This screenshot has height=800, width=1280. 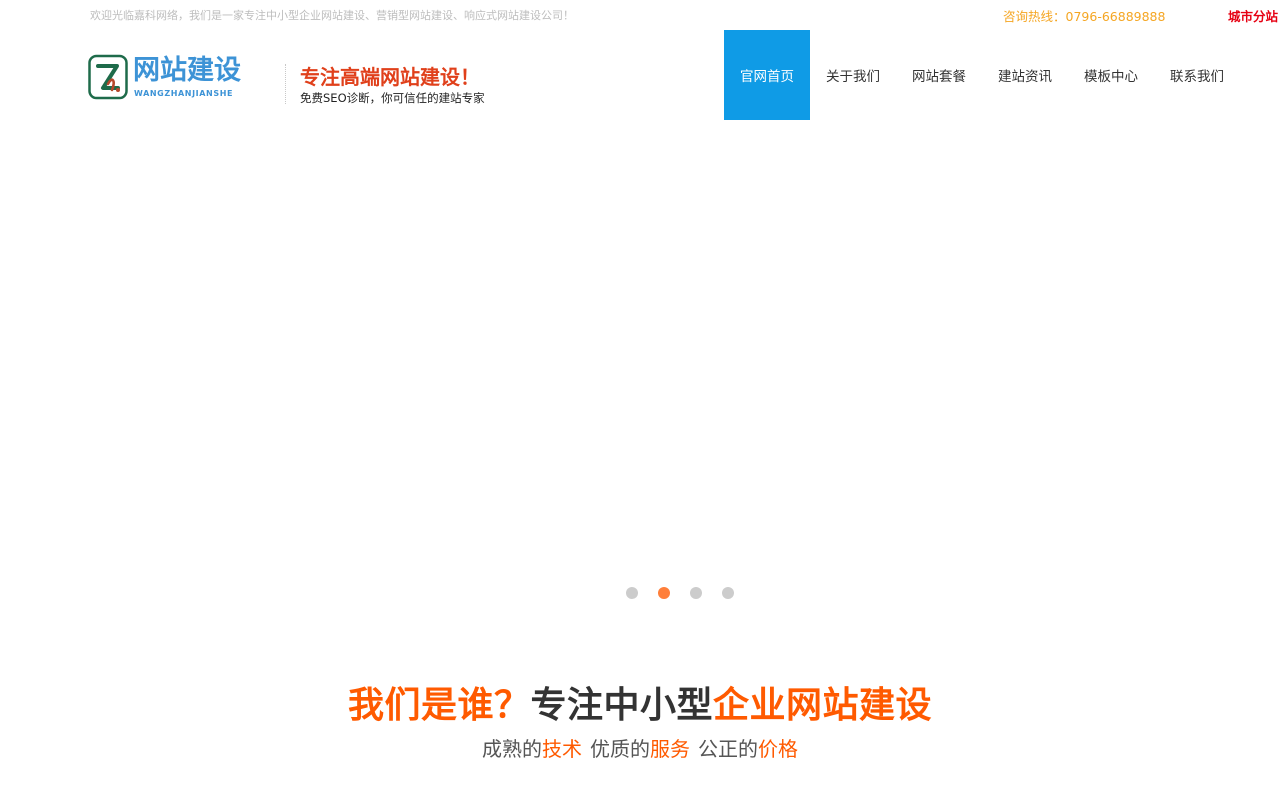 I want to click on sub-highlight-price: 价格, so click(x=778, y=749).